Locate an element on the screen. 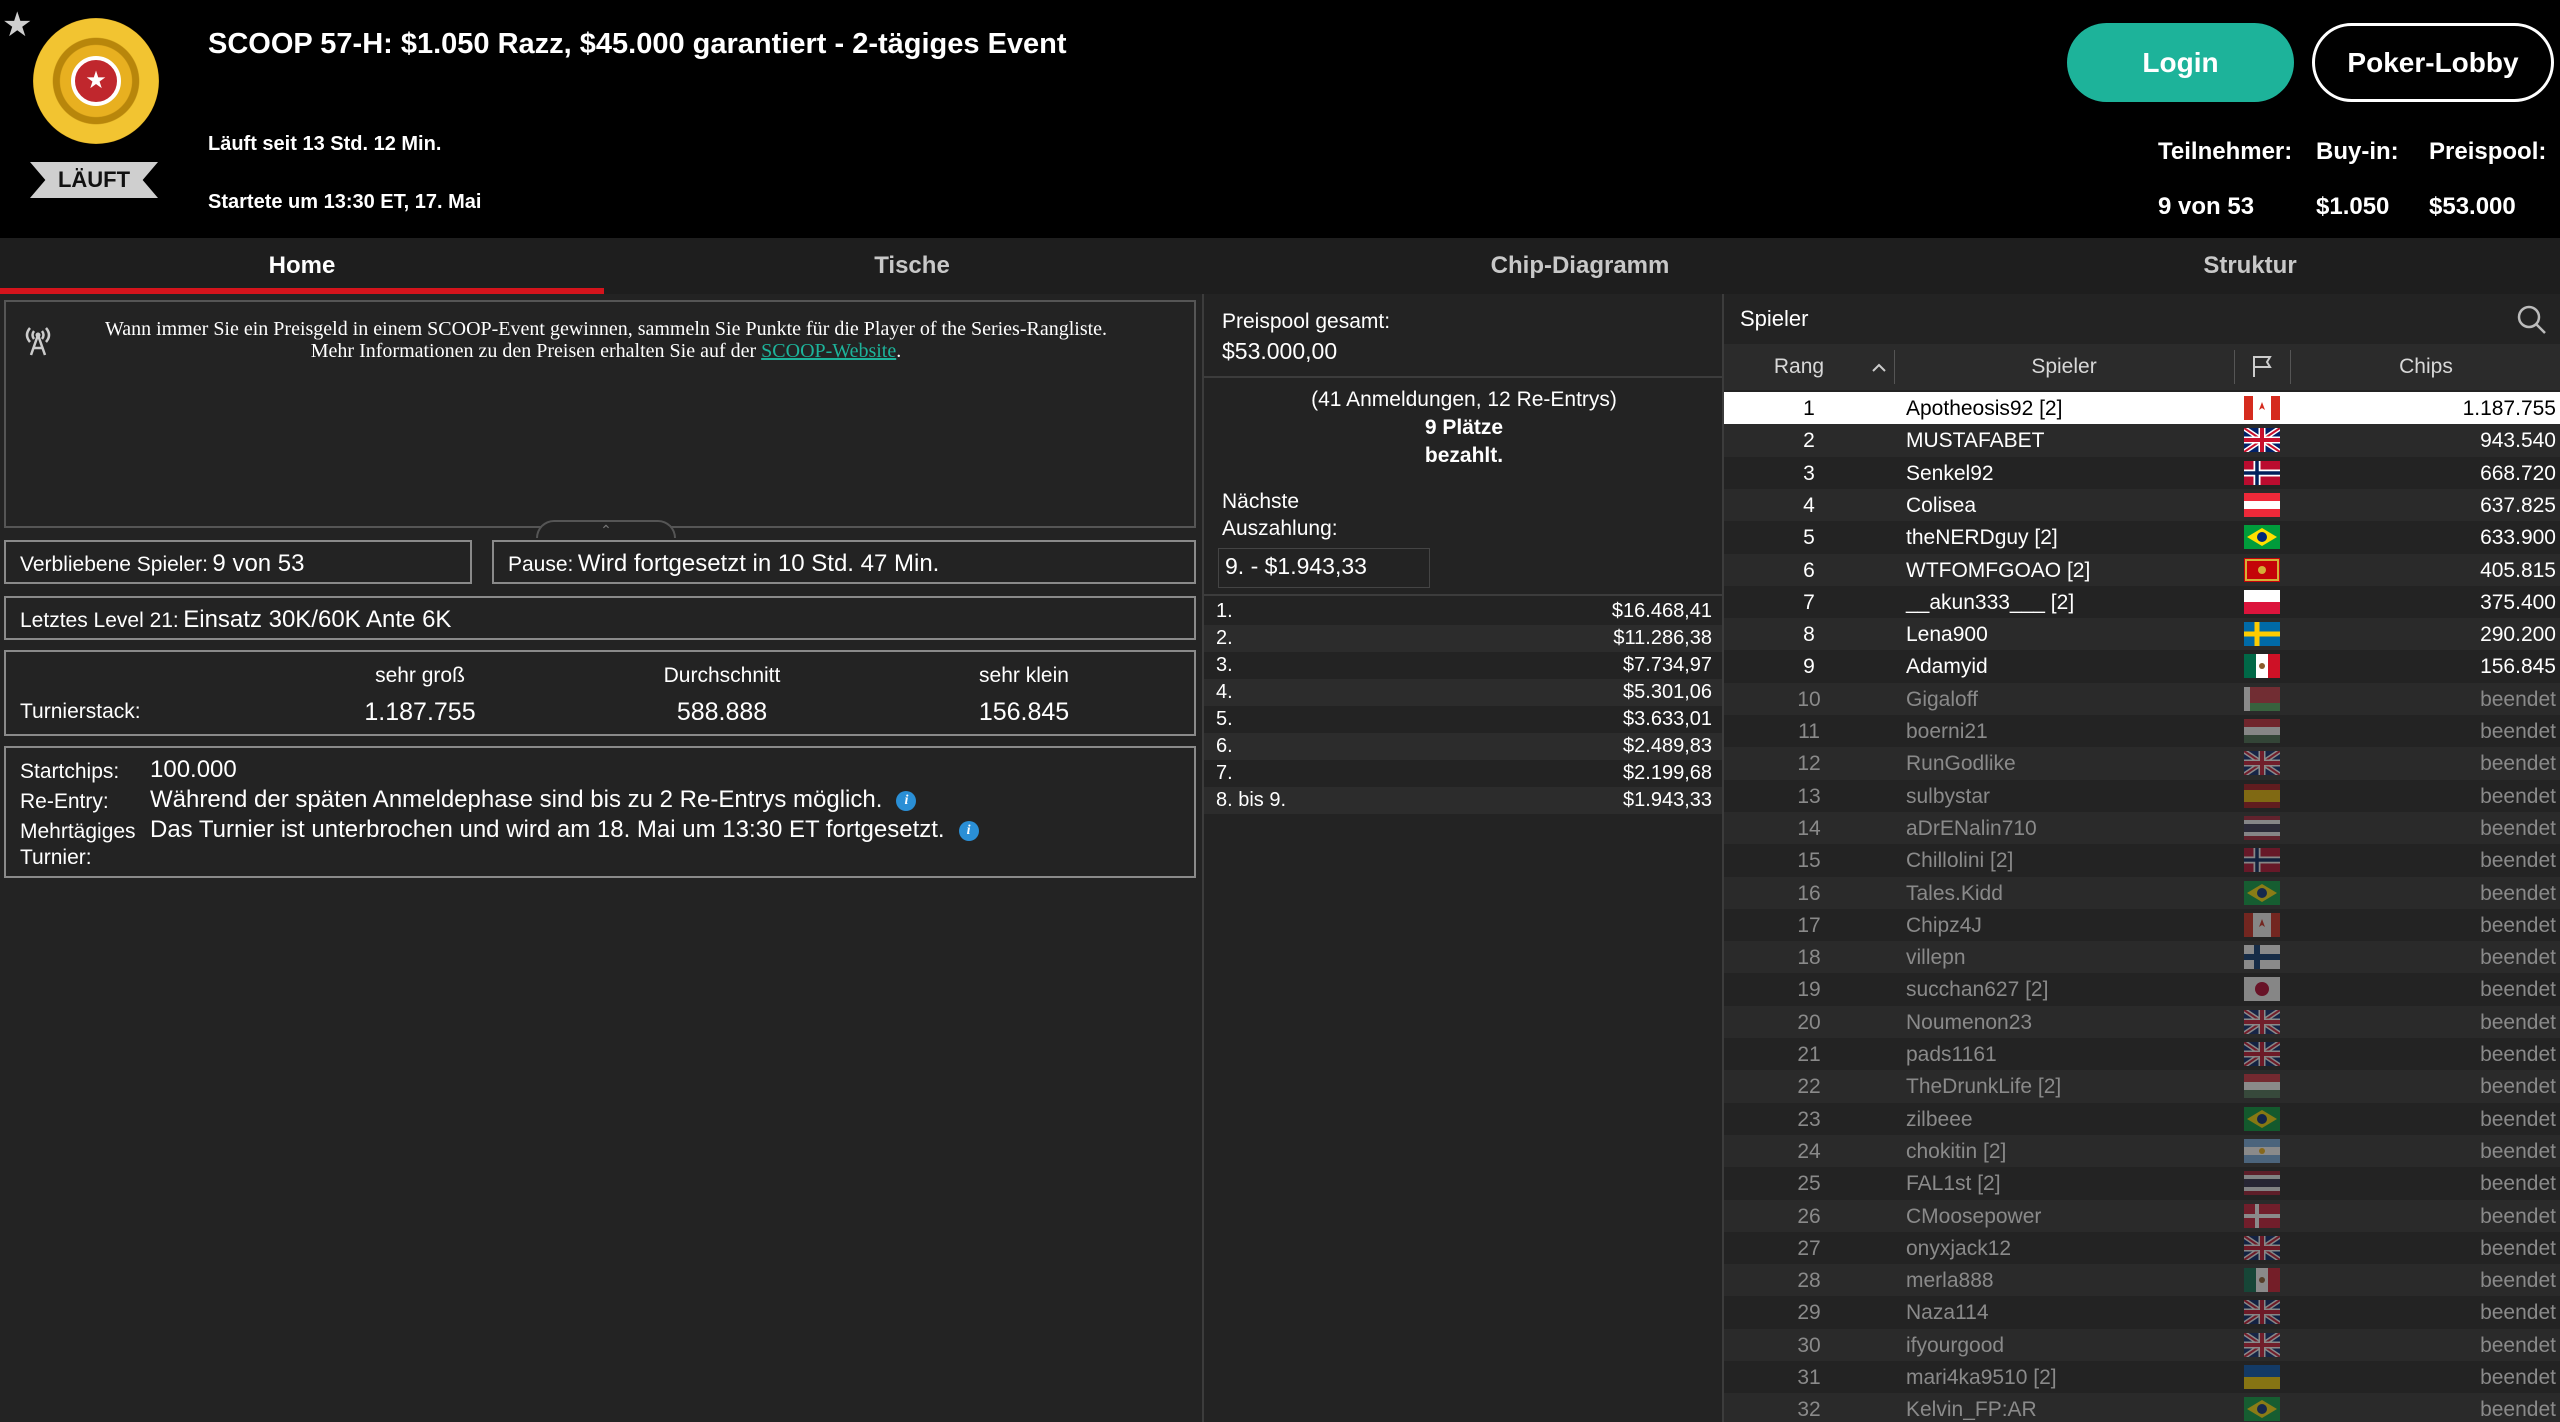  favorite-star-icon: ★ is located at coordinates (19, 25).